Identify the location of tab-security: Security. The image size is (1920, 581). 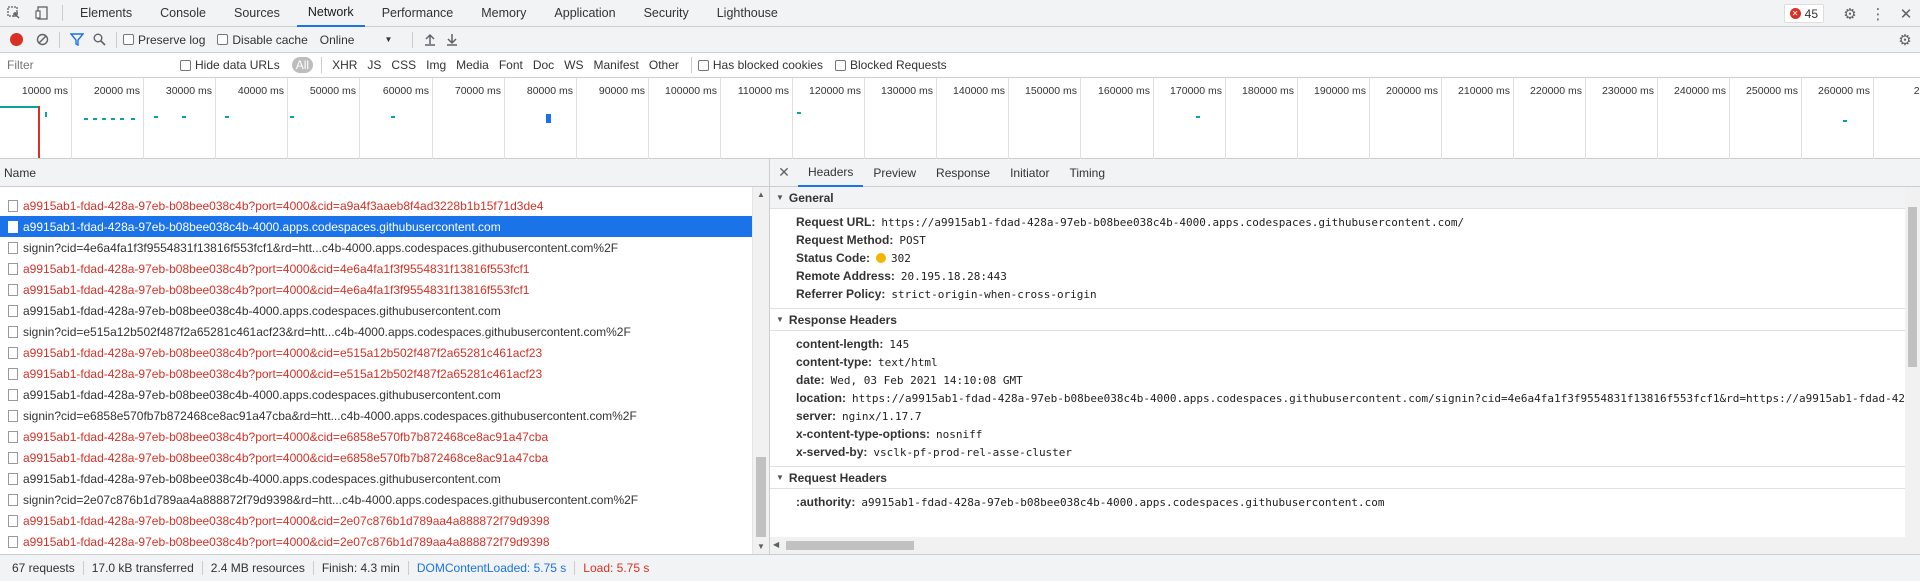
(666, 13).